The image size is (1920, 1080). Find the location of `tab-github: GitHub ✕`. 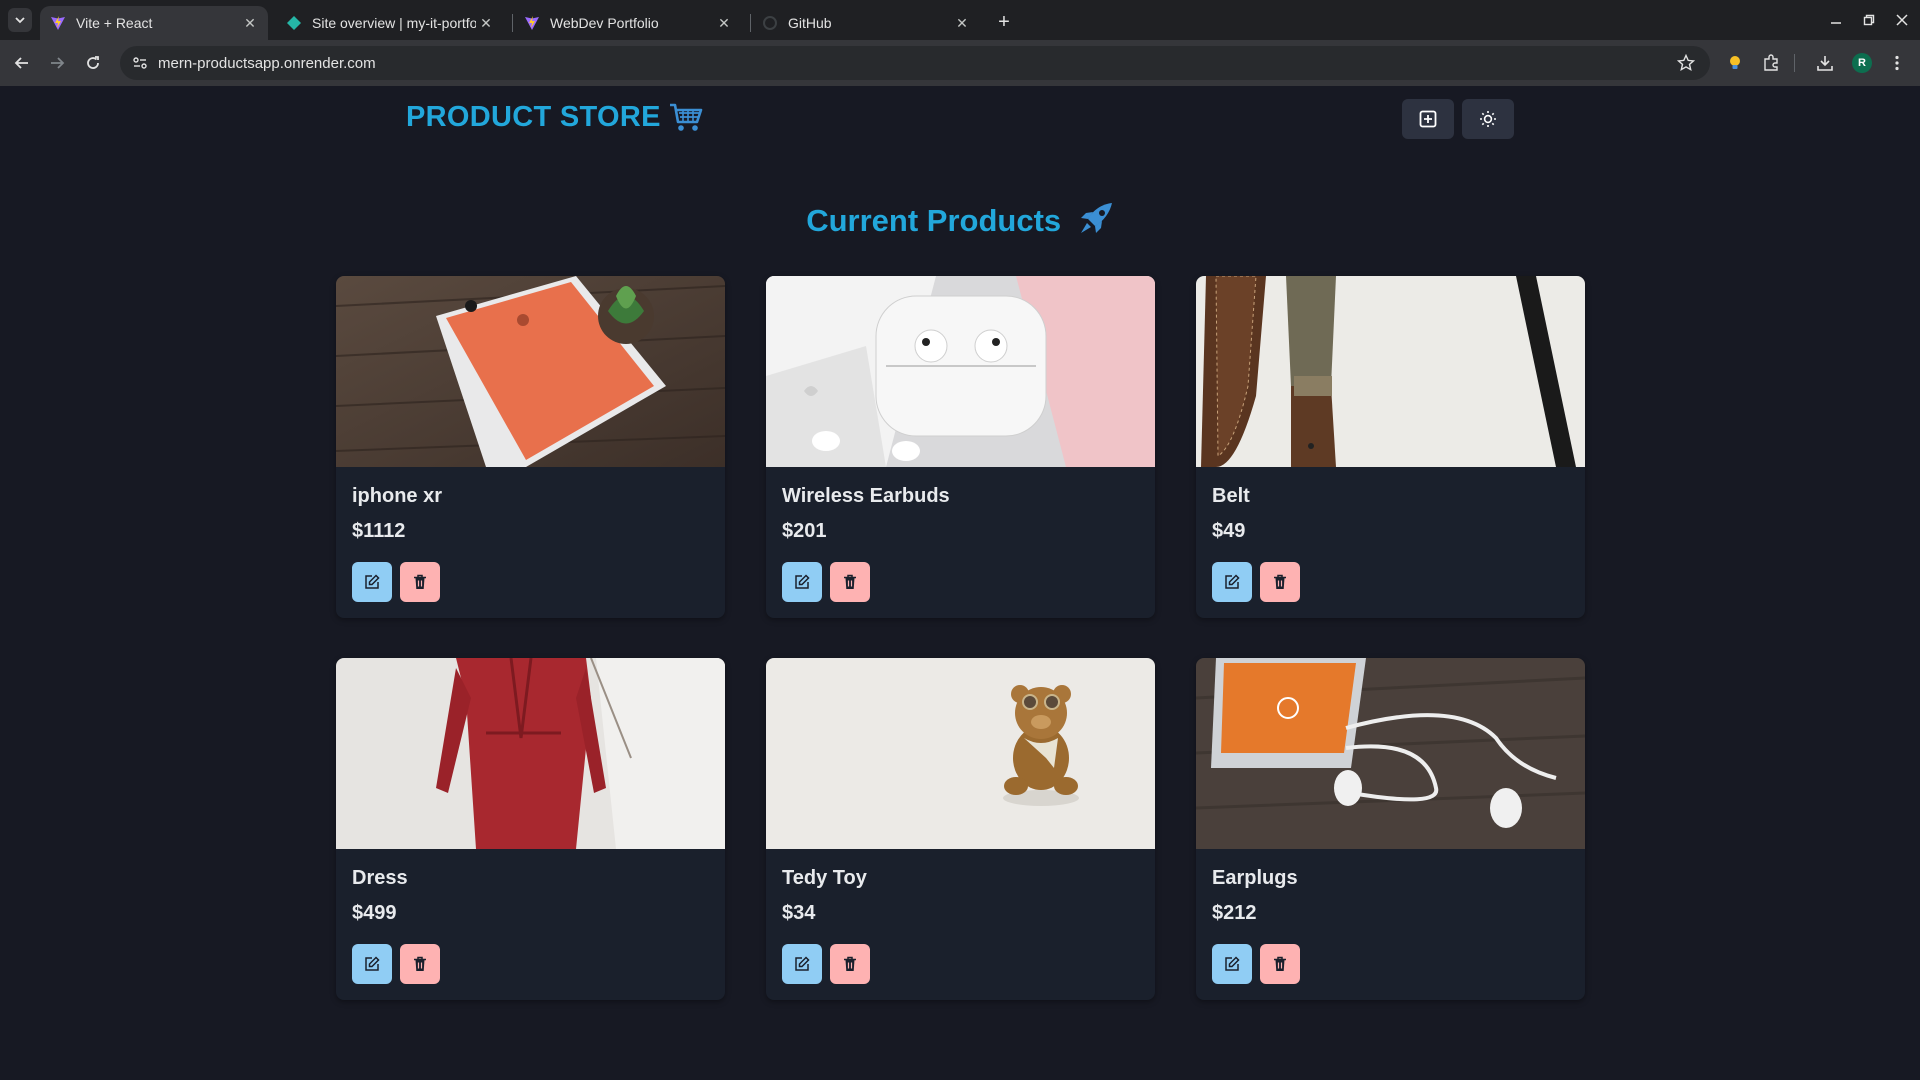

tab-github: GitHub ✕ is located at coordinates (866, 23).